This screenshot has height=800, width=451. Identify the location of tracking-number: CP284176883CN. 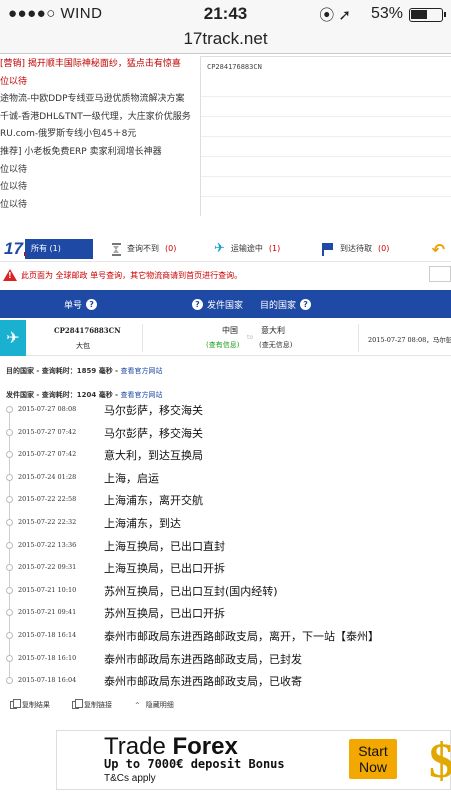
(87, 330).